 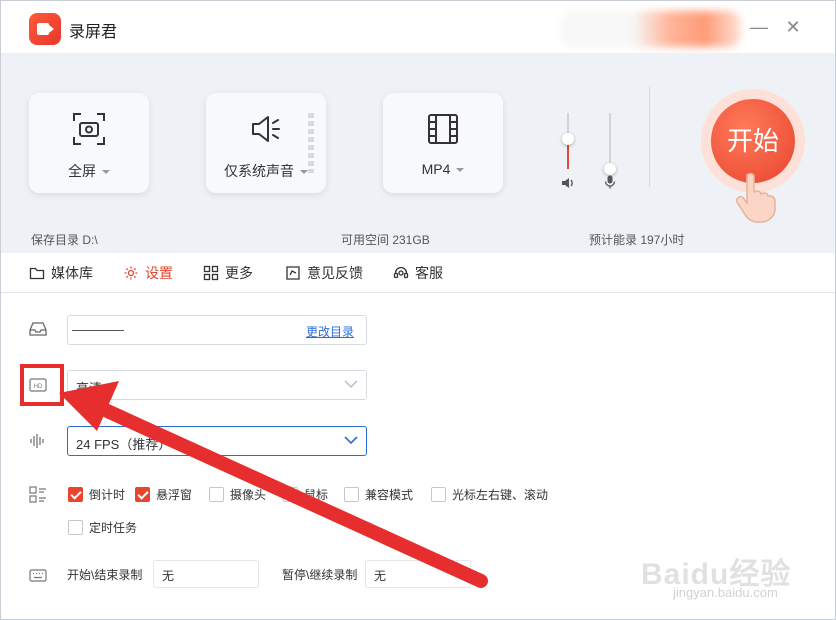 What do you see at coordinates (206, 574) in the screenshot?
I see `start-stop-hotkey-field: 无` at bounding box center [206, 574].